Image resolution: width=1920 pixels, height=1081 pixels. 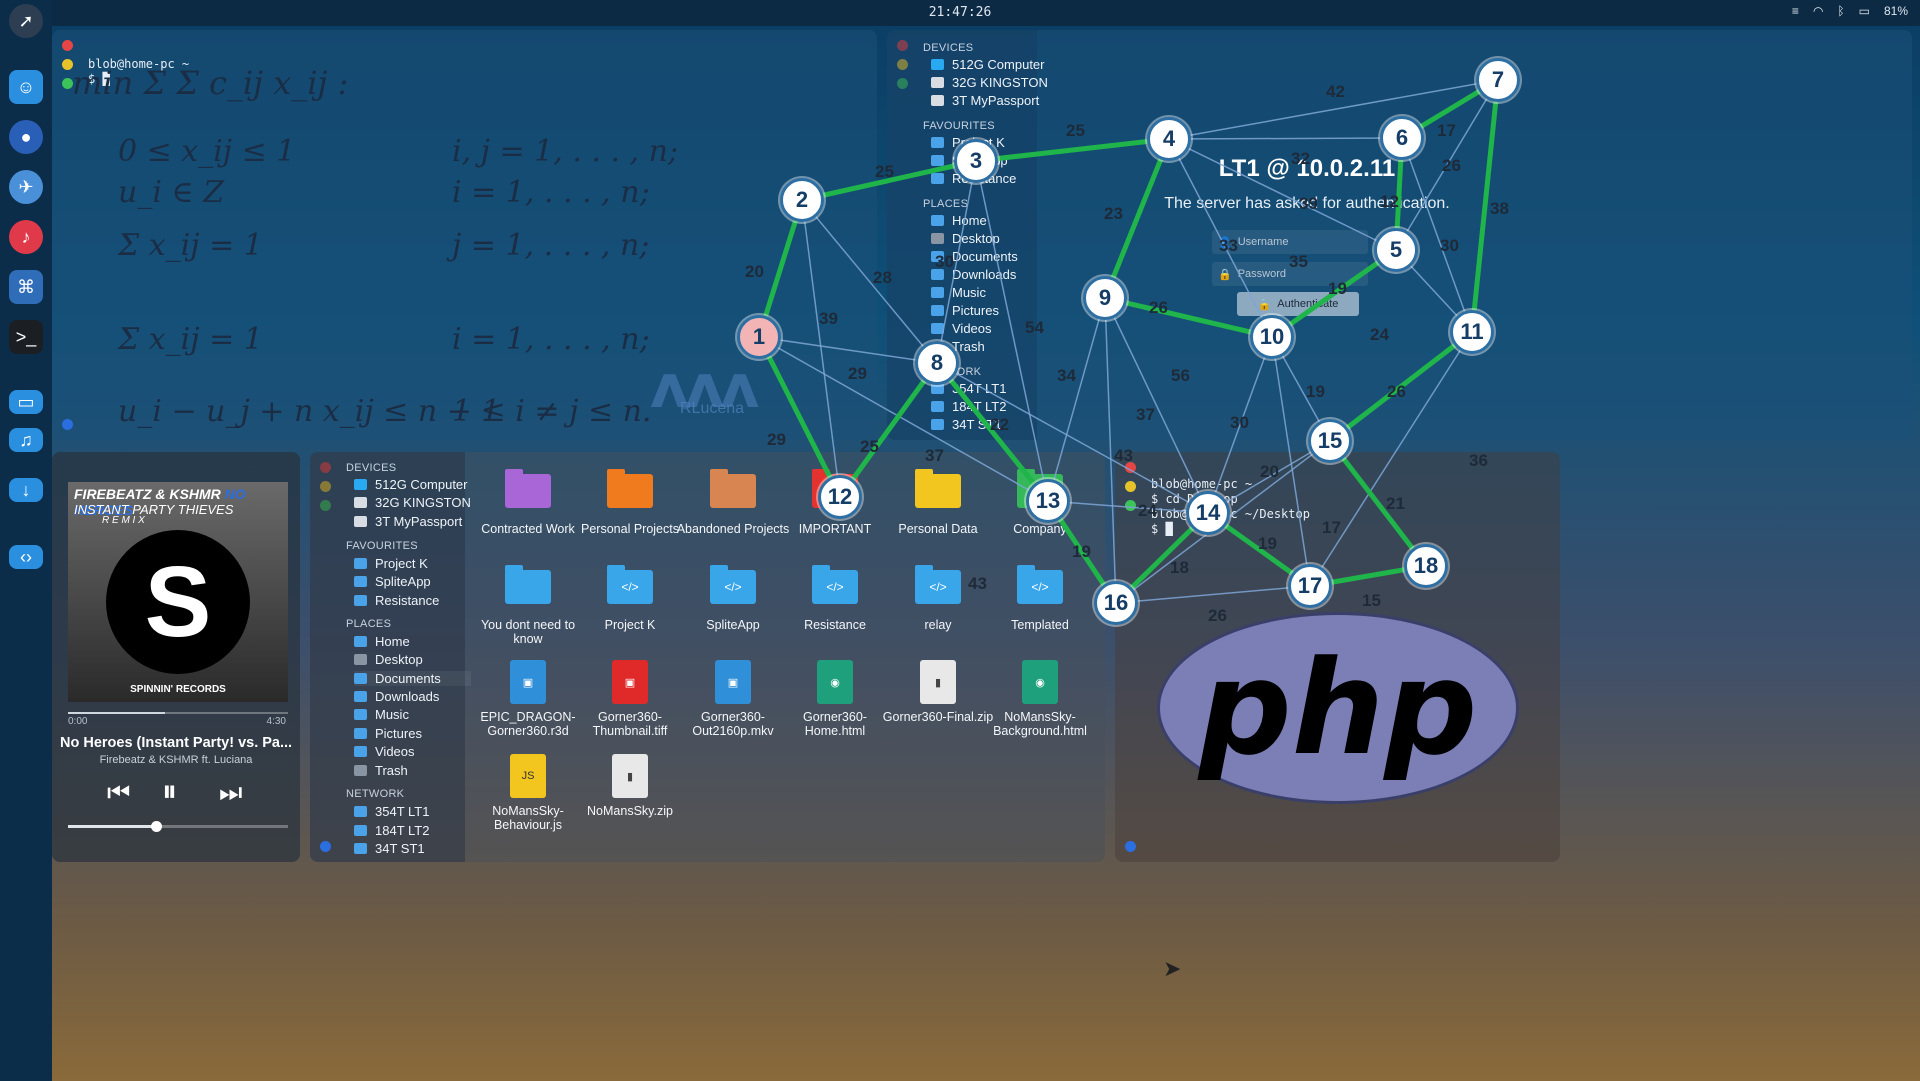 I want to click on code-folder-icon: ‹›, so click(x=26, y=557).